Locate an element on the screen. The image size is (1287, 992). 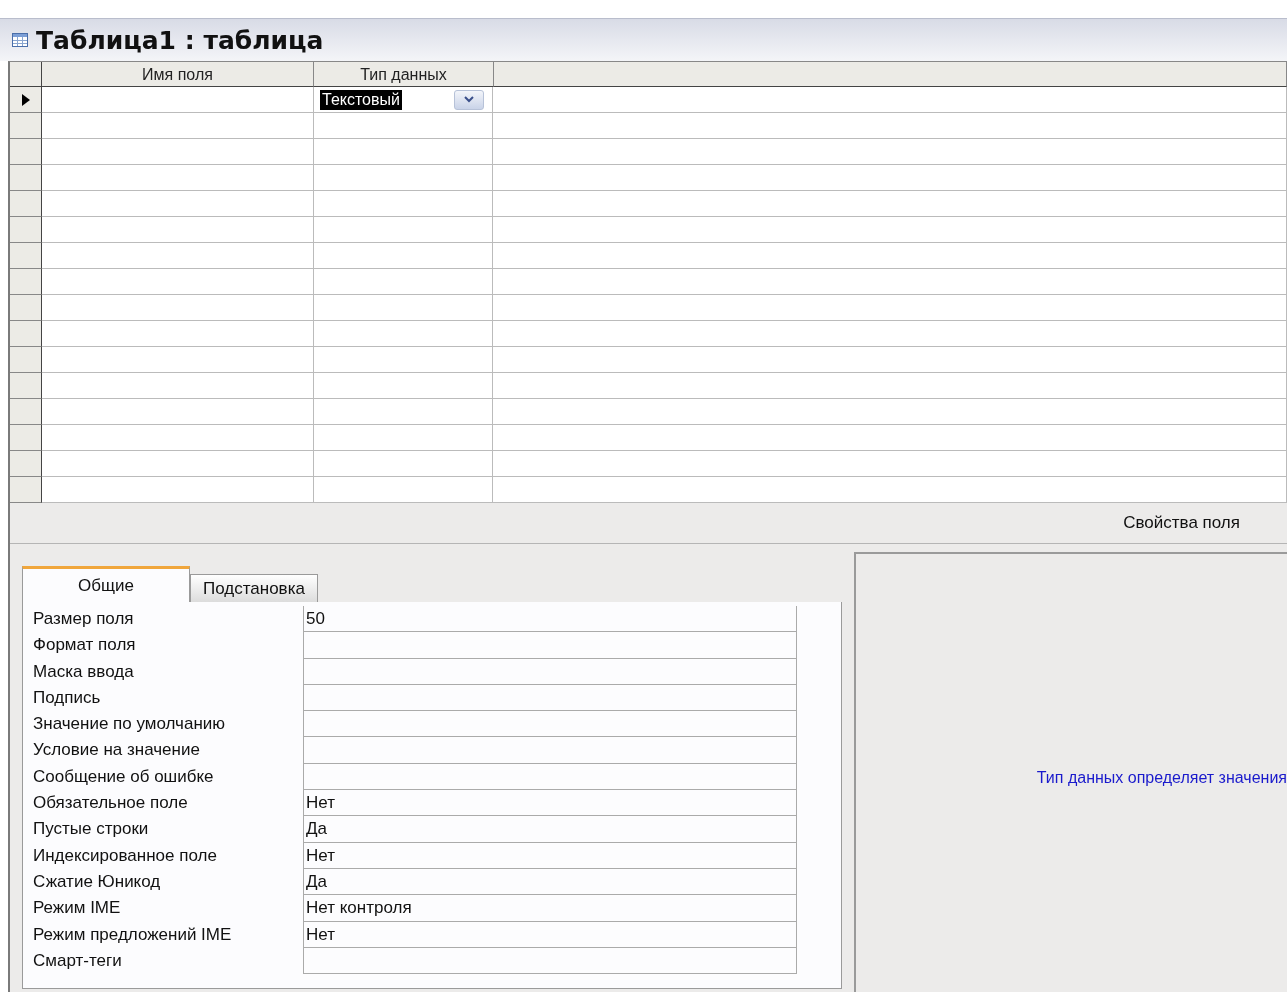
help-text: Тип данных определяет значения is located at coordinates (1161, 778).